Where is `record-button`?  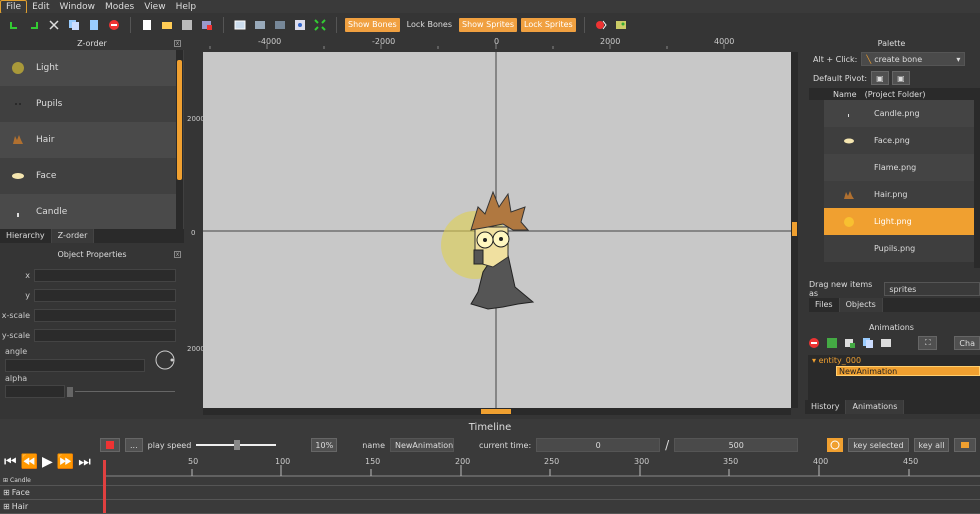
record-button is located at coordinates (110, 445).